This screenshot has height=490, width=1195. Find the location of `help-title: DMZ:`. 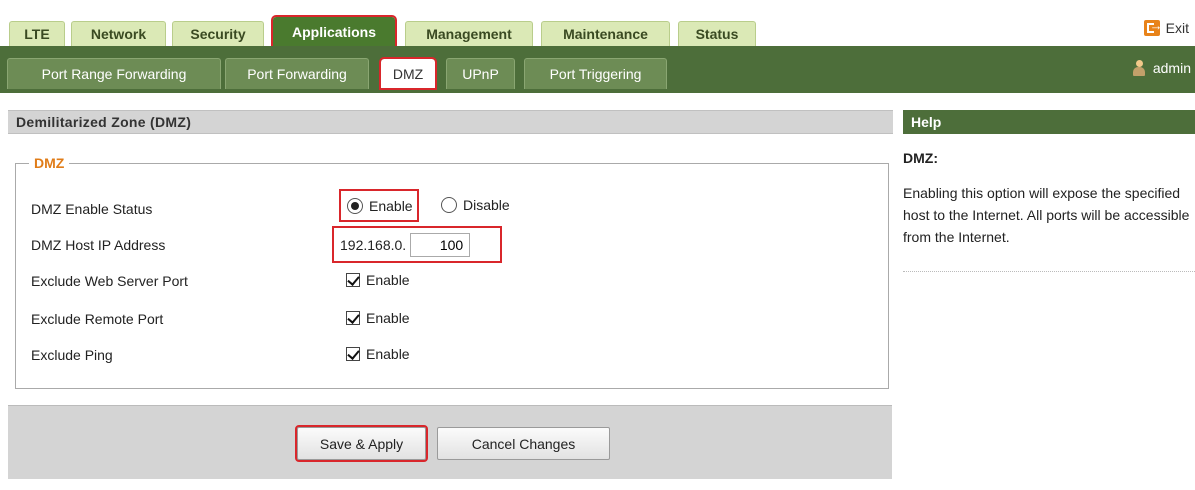

help-title: DMZ: is located at coordinates (920, 158).